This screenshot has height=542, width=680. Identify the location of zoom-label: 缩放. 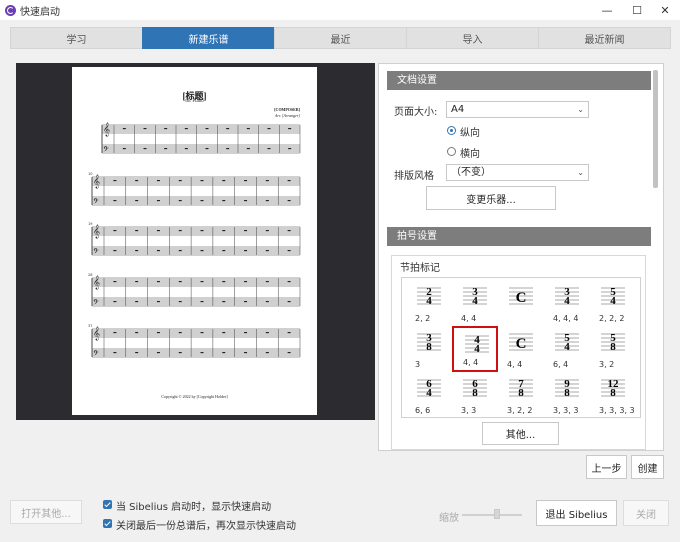
(449, 518).